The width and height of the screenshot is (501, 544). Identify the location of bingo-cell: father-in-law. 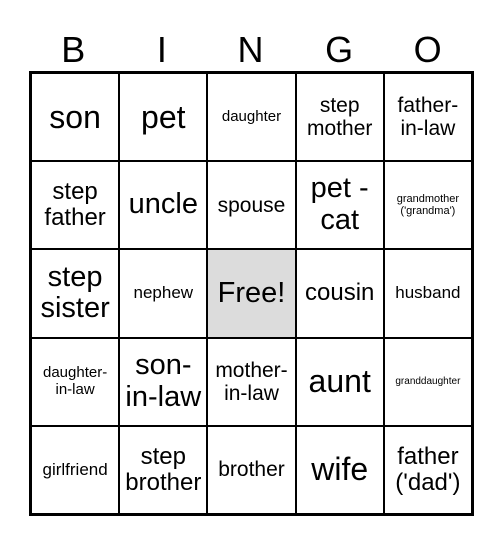
(427, 117).